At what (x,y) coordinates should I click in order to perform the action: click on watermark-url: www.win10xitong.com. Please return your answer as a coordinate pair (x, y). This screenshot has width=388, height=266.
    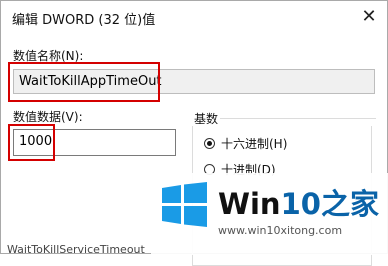
    Looking at the image, I should click on (280, 230).